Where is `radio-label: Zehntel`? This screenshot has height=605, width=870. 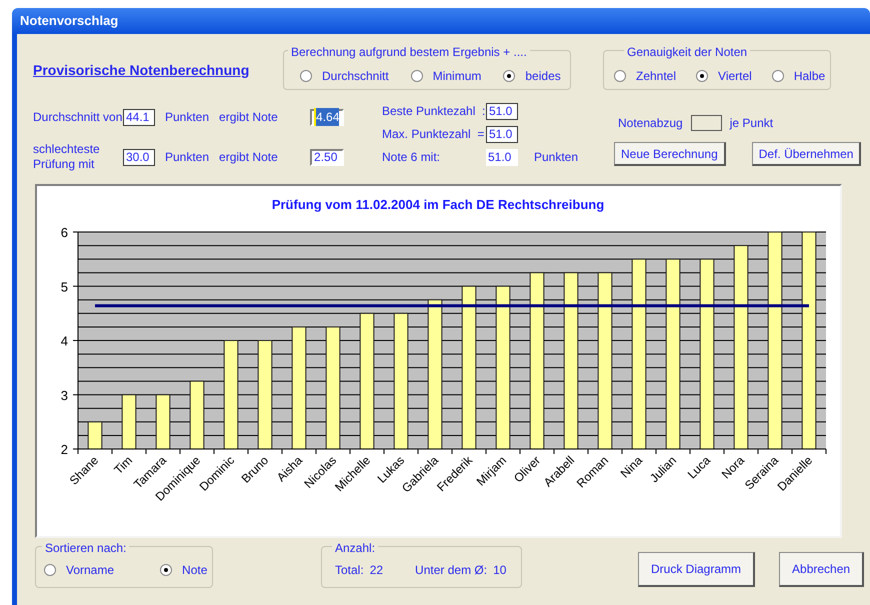 radio-label: Zehntel is located at coordinates (656, 76).